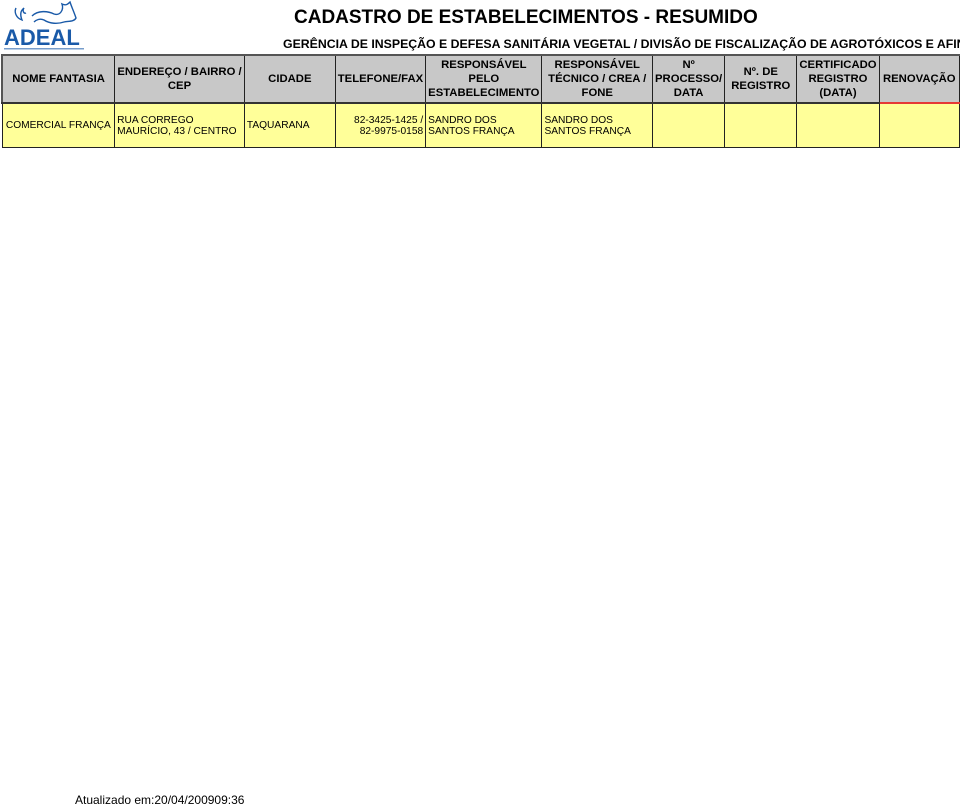 This screenshot has height=807, width=960. What do you see at coordinates (761, 79) in the screenshot?
I see `column-header-registro: Nº. DE REGISTRO` at bounding box center [761, 79].